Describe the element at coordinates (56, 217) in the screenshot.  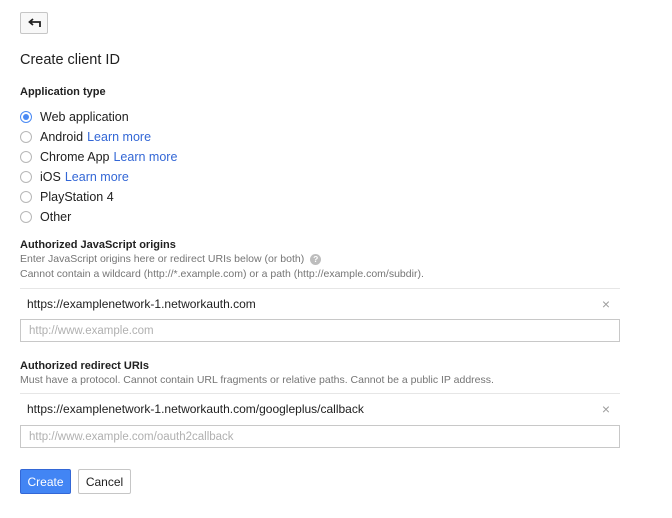
I see `radio-option-label: Other` at that location.